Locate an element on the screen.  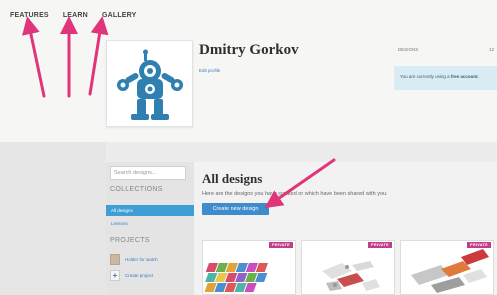
page-title: All designs is located at coordinates (232, 178).